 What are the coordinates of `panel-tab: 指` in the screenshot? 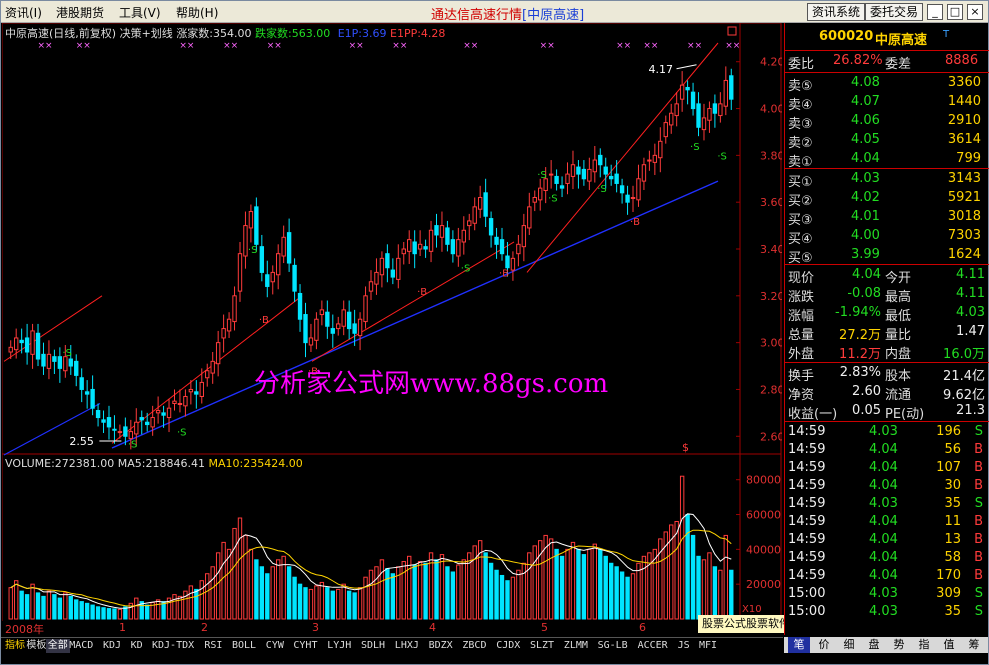 It's located at (924, 645).